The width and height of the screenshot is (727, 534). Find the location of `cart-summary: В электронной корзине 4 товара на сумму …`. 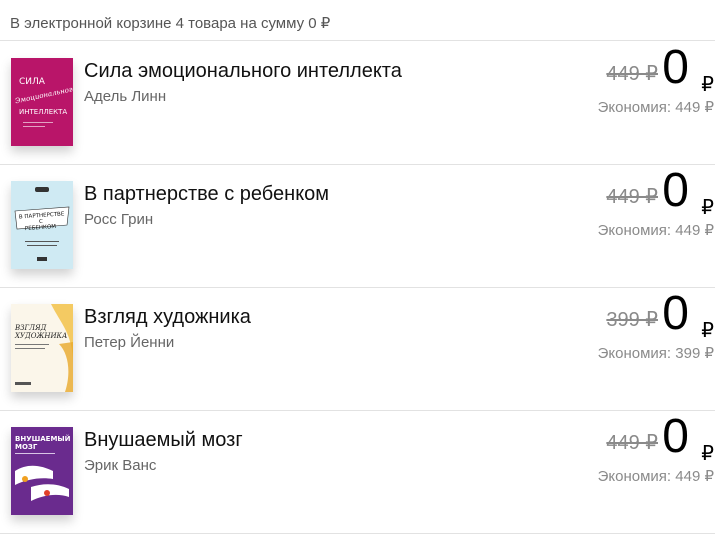

cart-summary: В электронной корзине 4 товара на сумму … is located at coordinates (170, 23).